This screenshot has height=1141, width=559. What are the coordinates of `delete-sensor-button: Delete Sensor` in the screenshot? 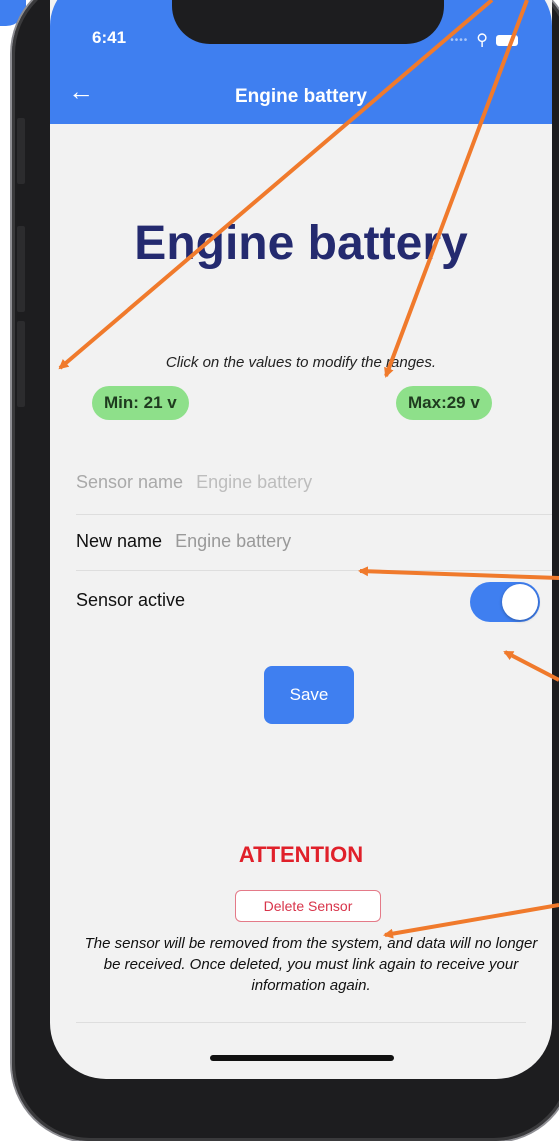 It's located at (308, 906).